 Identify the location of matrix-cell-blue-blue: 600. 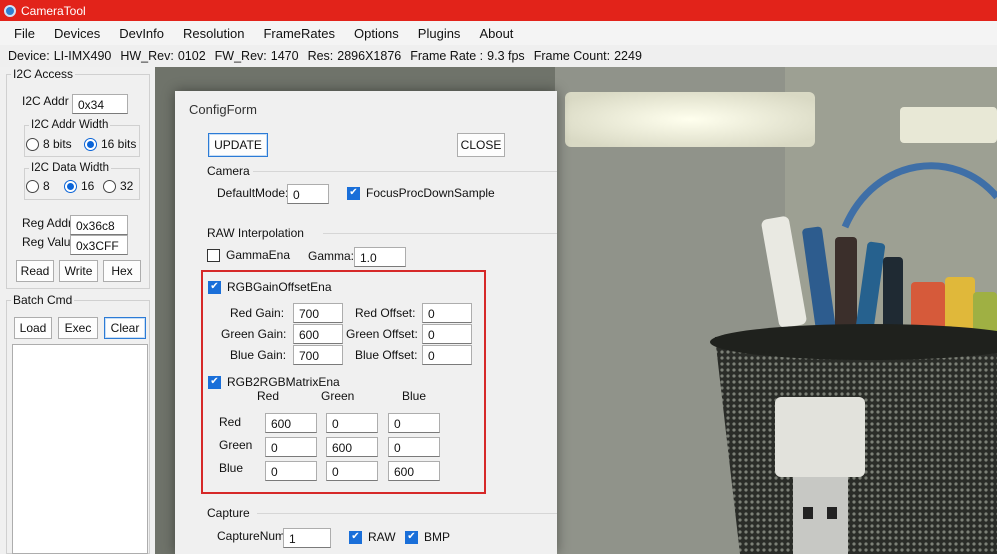
(414, 471).